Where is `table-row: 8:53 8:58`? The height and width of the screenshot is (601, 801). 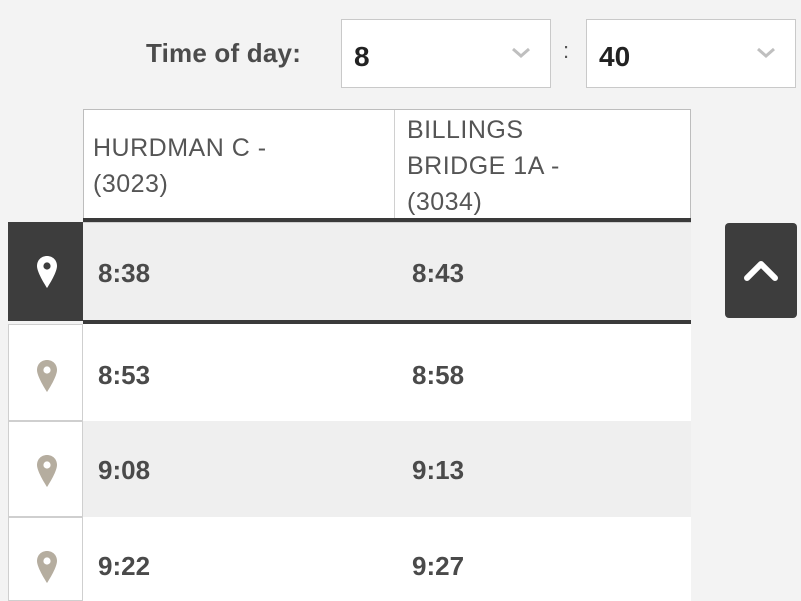
table-row: 8:53 8:58 is located at coordinates (349, 372).